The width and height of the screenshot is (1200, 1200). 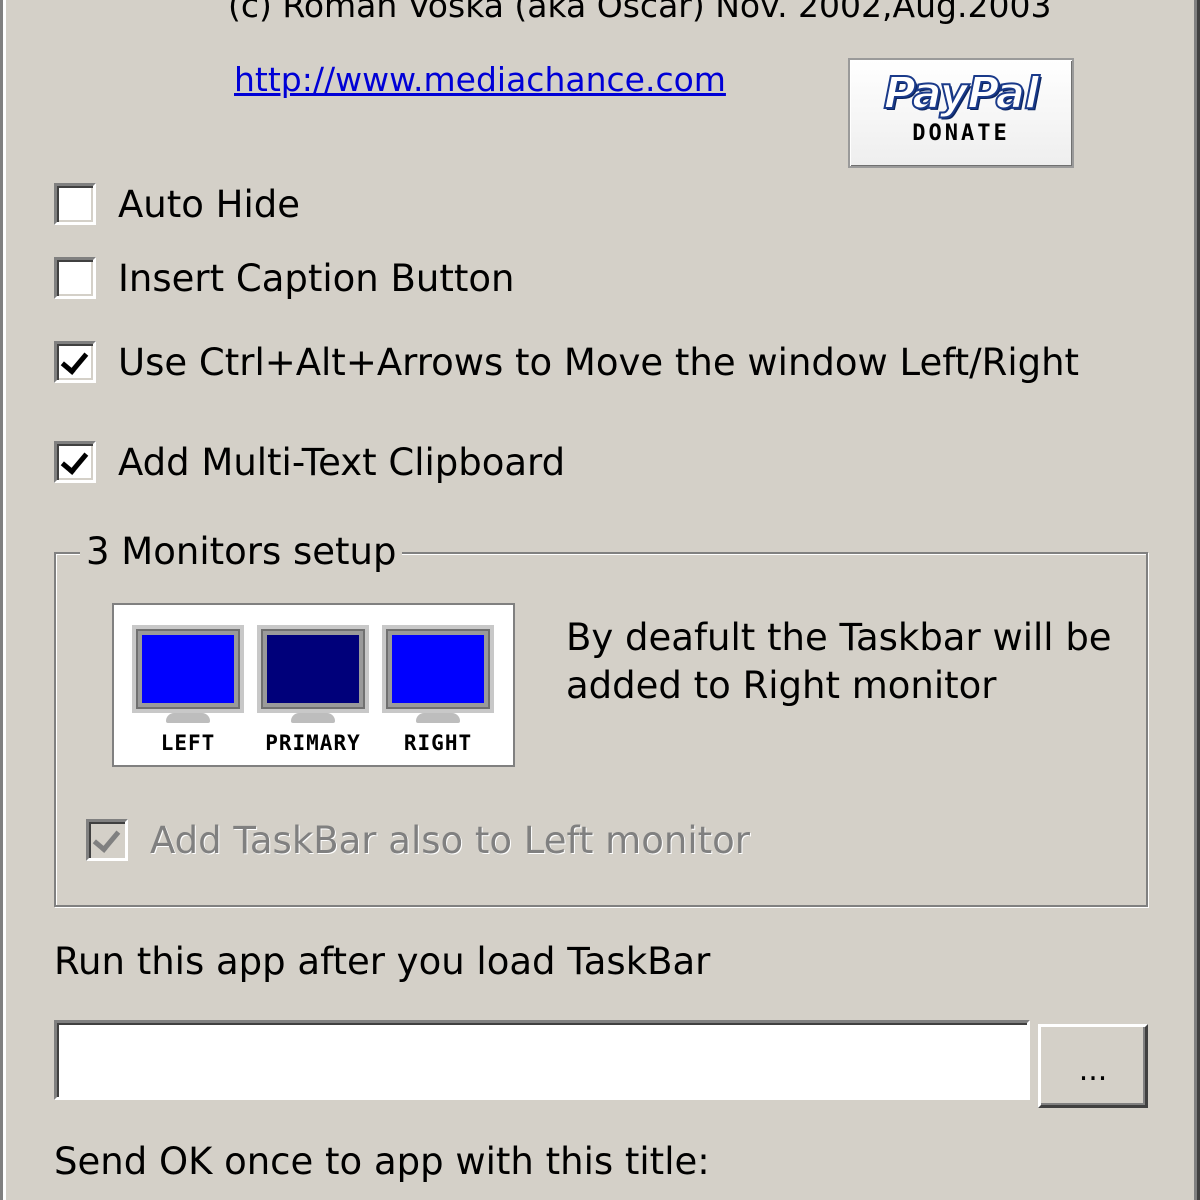 What do you see at coordinates (316, 278) in the screenshot?
I see `insert-caption-button-label: Insert Caption Button` at bounding box center [316, 278].